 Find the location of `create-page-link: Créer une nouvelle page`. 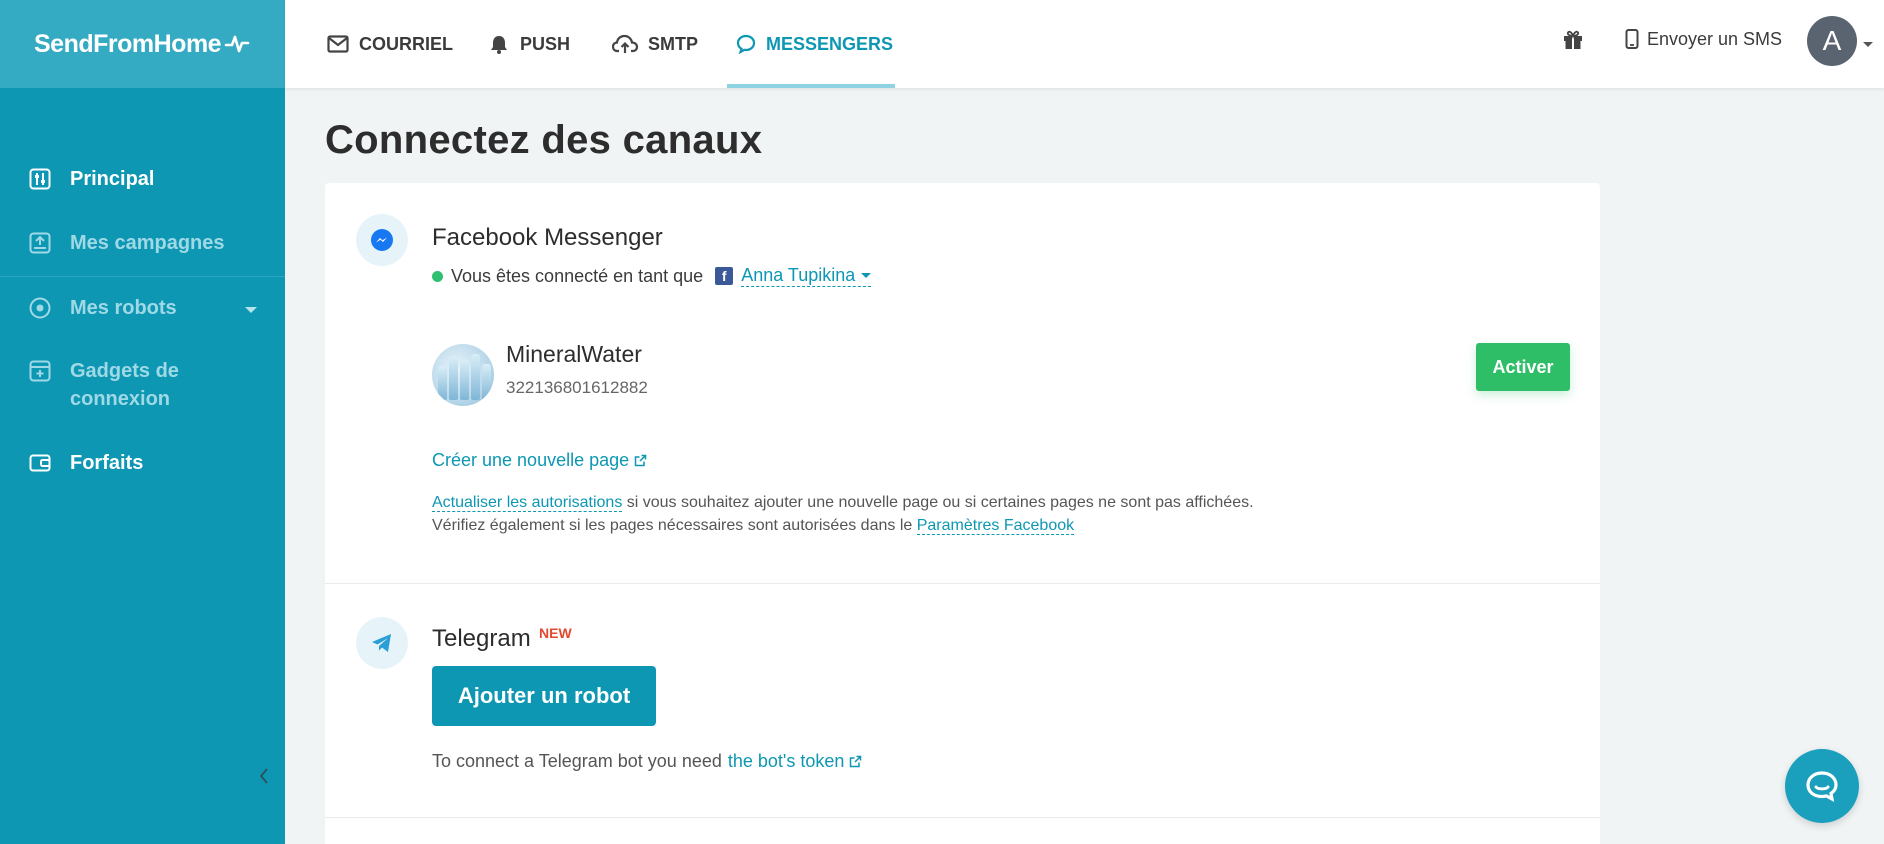

create-page-link: Créer une nouvelle page is located at coordinates (539, 460).